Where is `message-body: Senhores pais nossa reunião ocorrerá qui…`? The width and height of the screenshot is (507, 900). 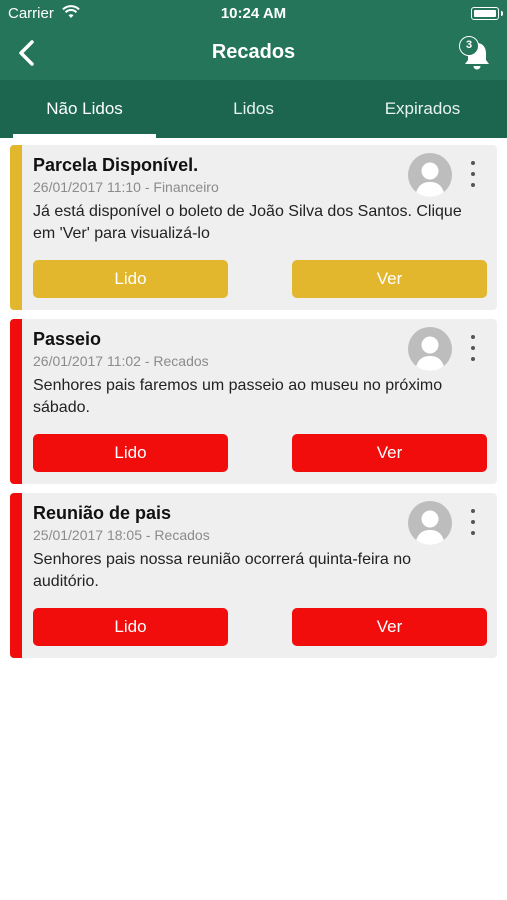 message-body: Senhores pais nossa reunião ocorrerá qui… is located at coordinates (222, 570).